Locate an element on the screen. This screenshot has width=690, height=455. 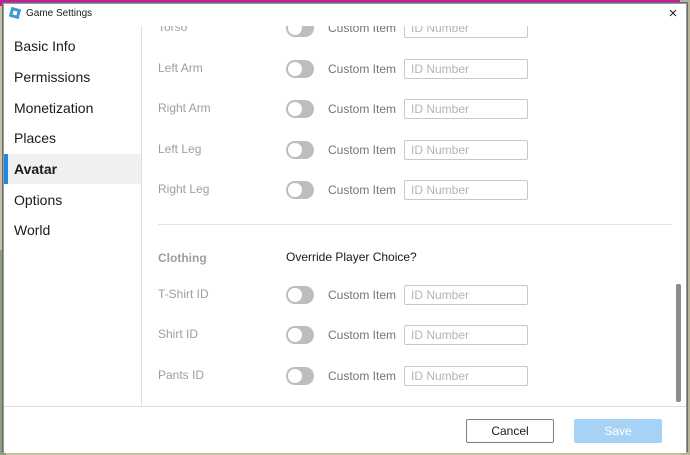
clothing-section-label: Clothing is located at coordinates (182, 258).